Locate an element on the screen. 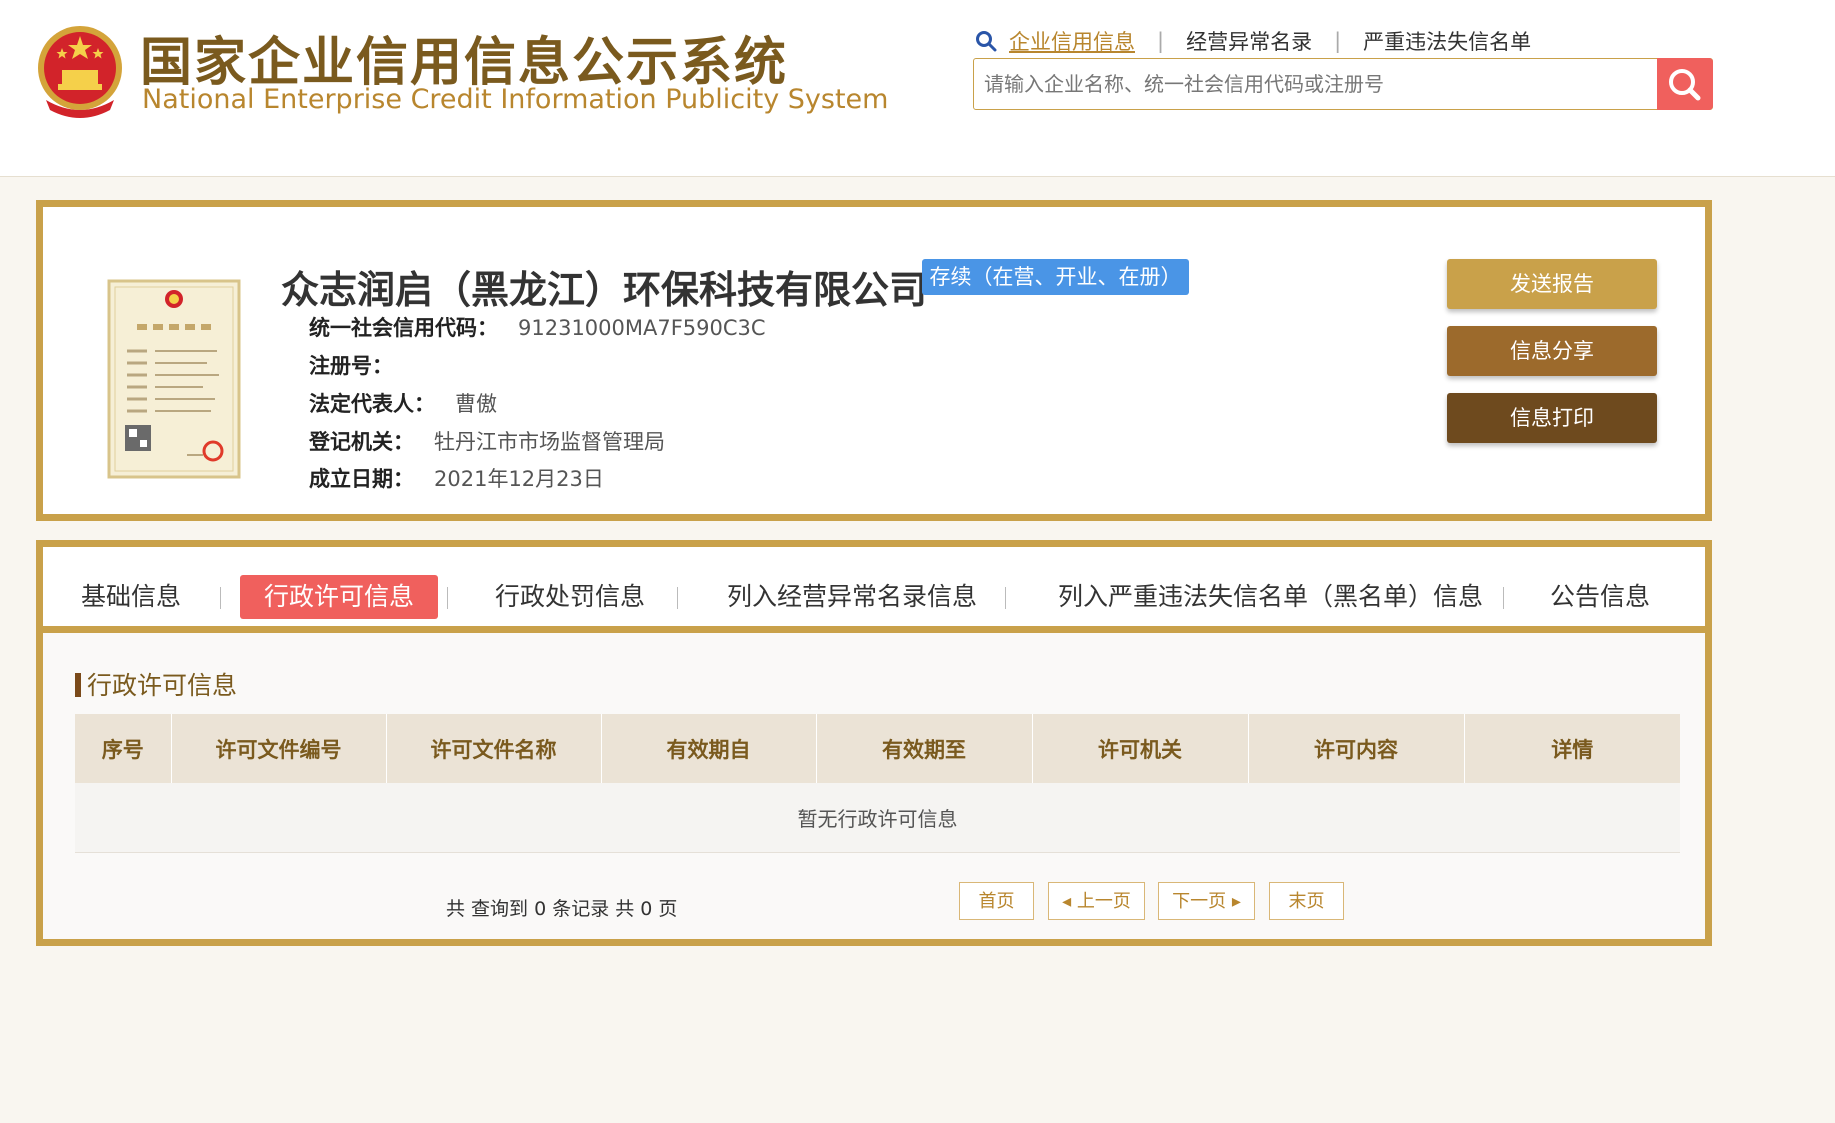 Image resolution: width=1835 pixels, height=1123 pixels. prev-page-button: ◂ 上一页 is located at coordinates (1096, 901).